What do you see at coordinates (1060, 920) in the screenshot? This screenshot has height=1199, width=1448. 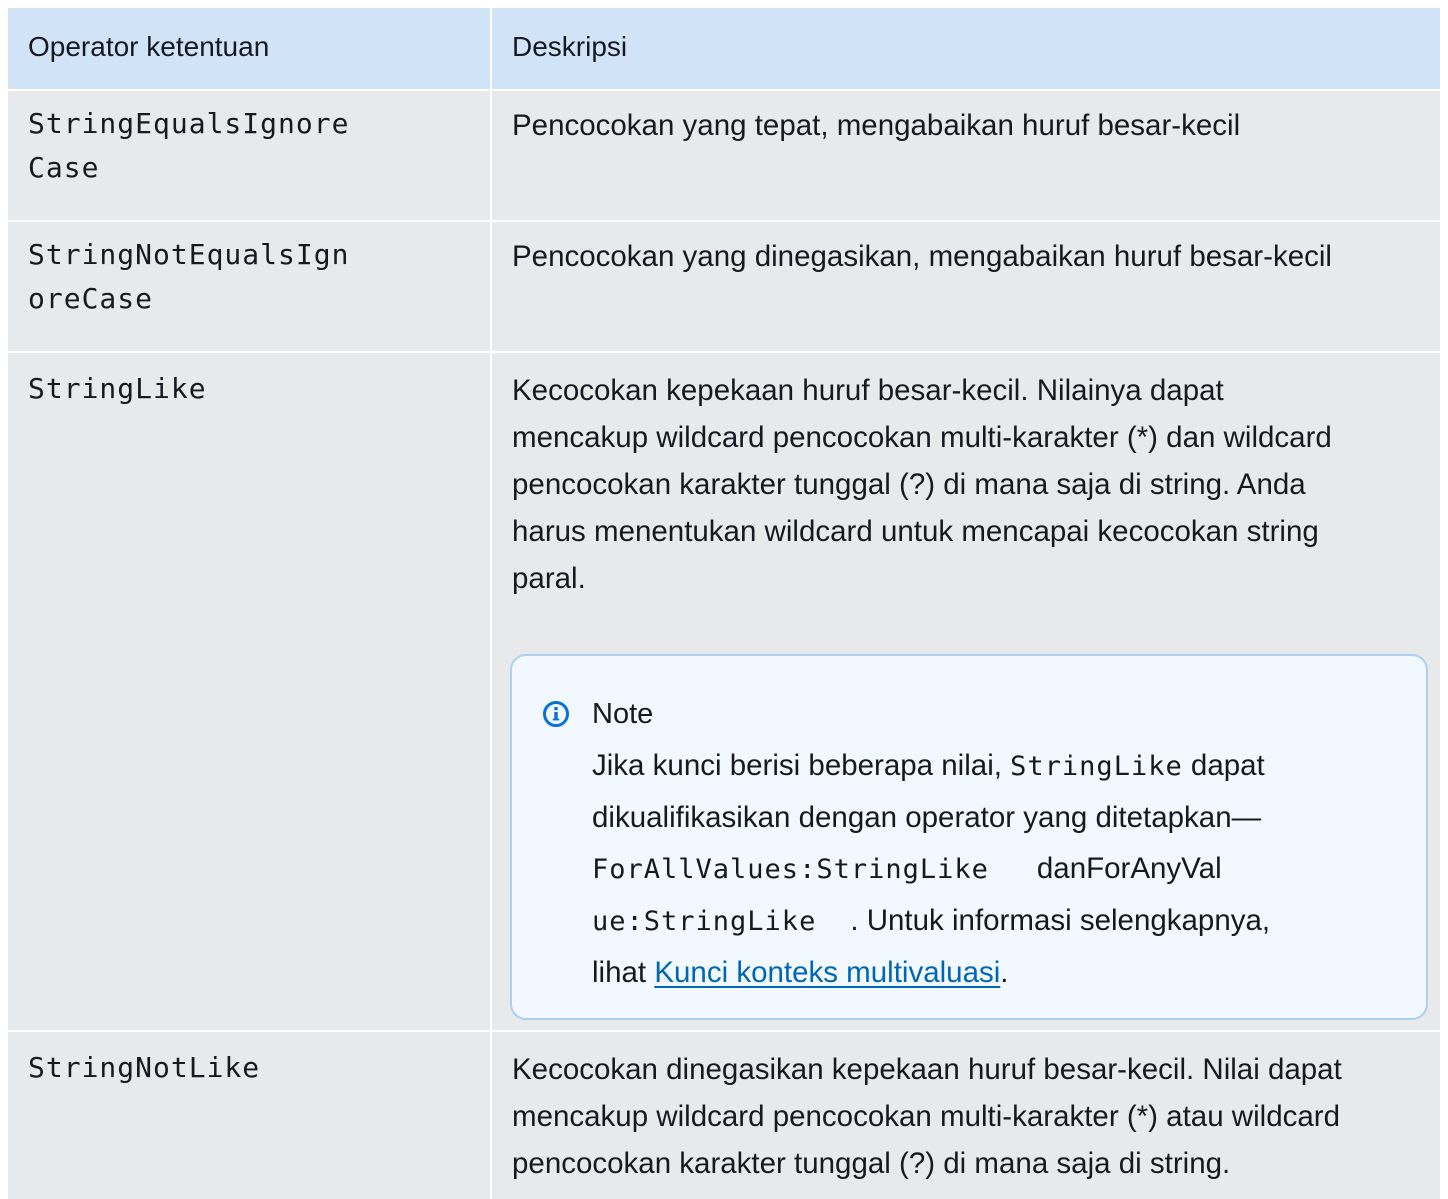 I see `note-text: . Untuk informasi selengkapnya,` at bounding box center [1060, 920].